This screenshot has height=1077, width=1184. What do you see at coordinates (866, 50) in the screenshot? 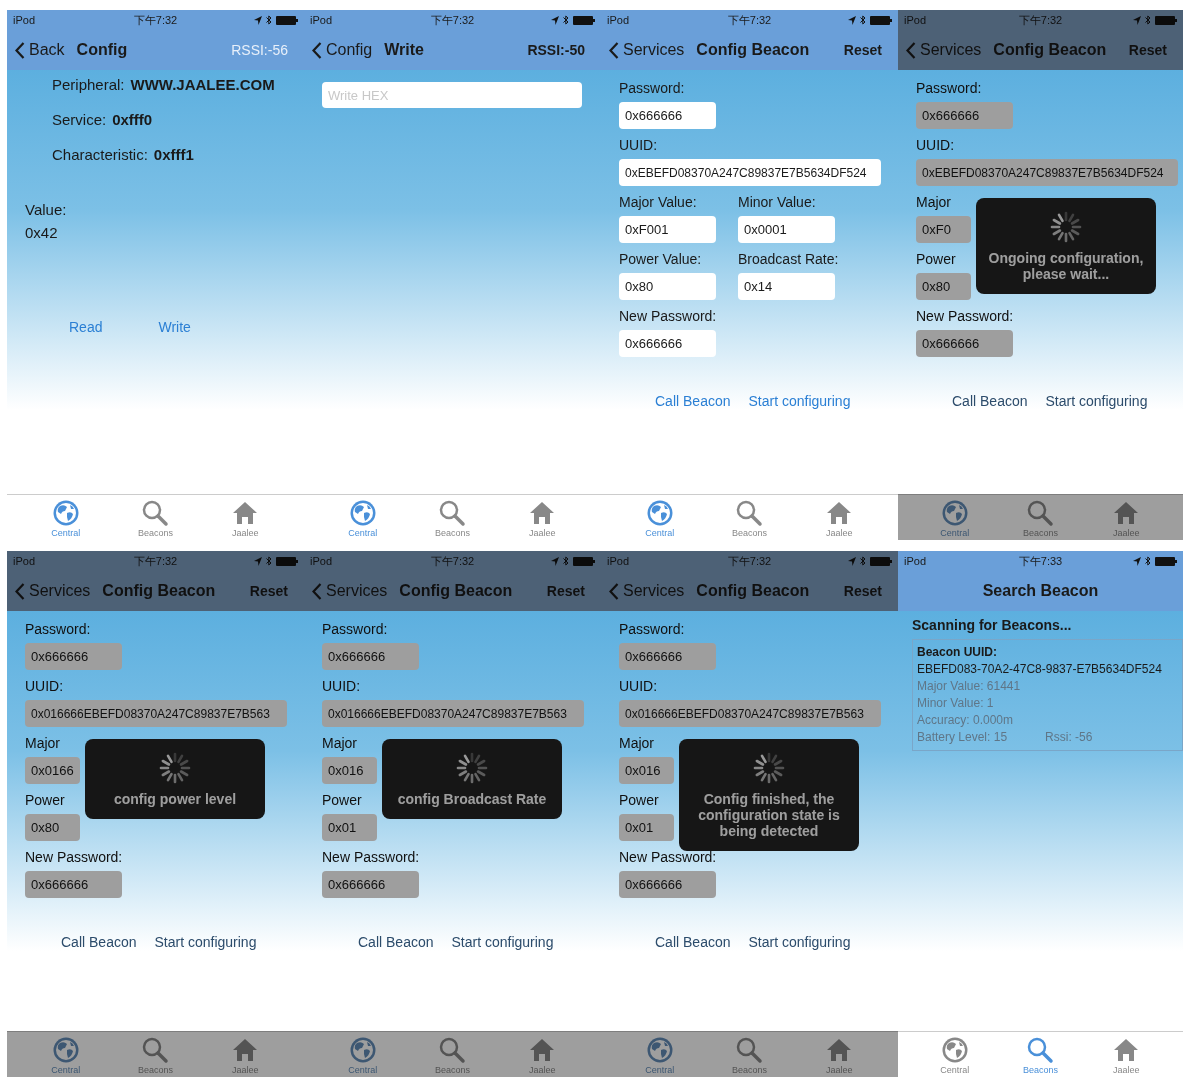
I see `nav-right-button: Reset` at bounding box center [866, 50].